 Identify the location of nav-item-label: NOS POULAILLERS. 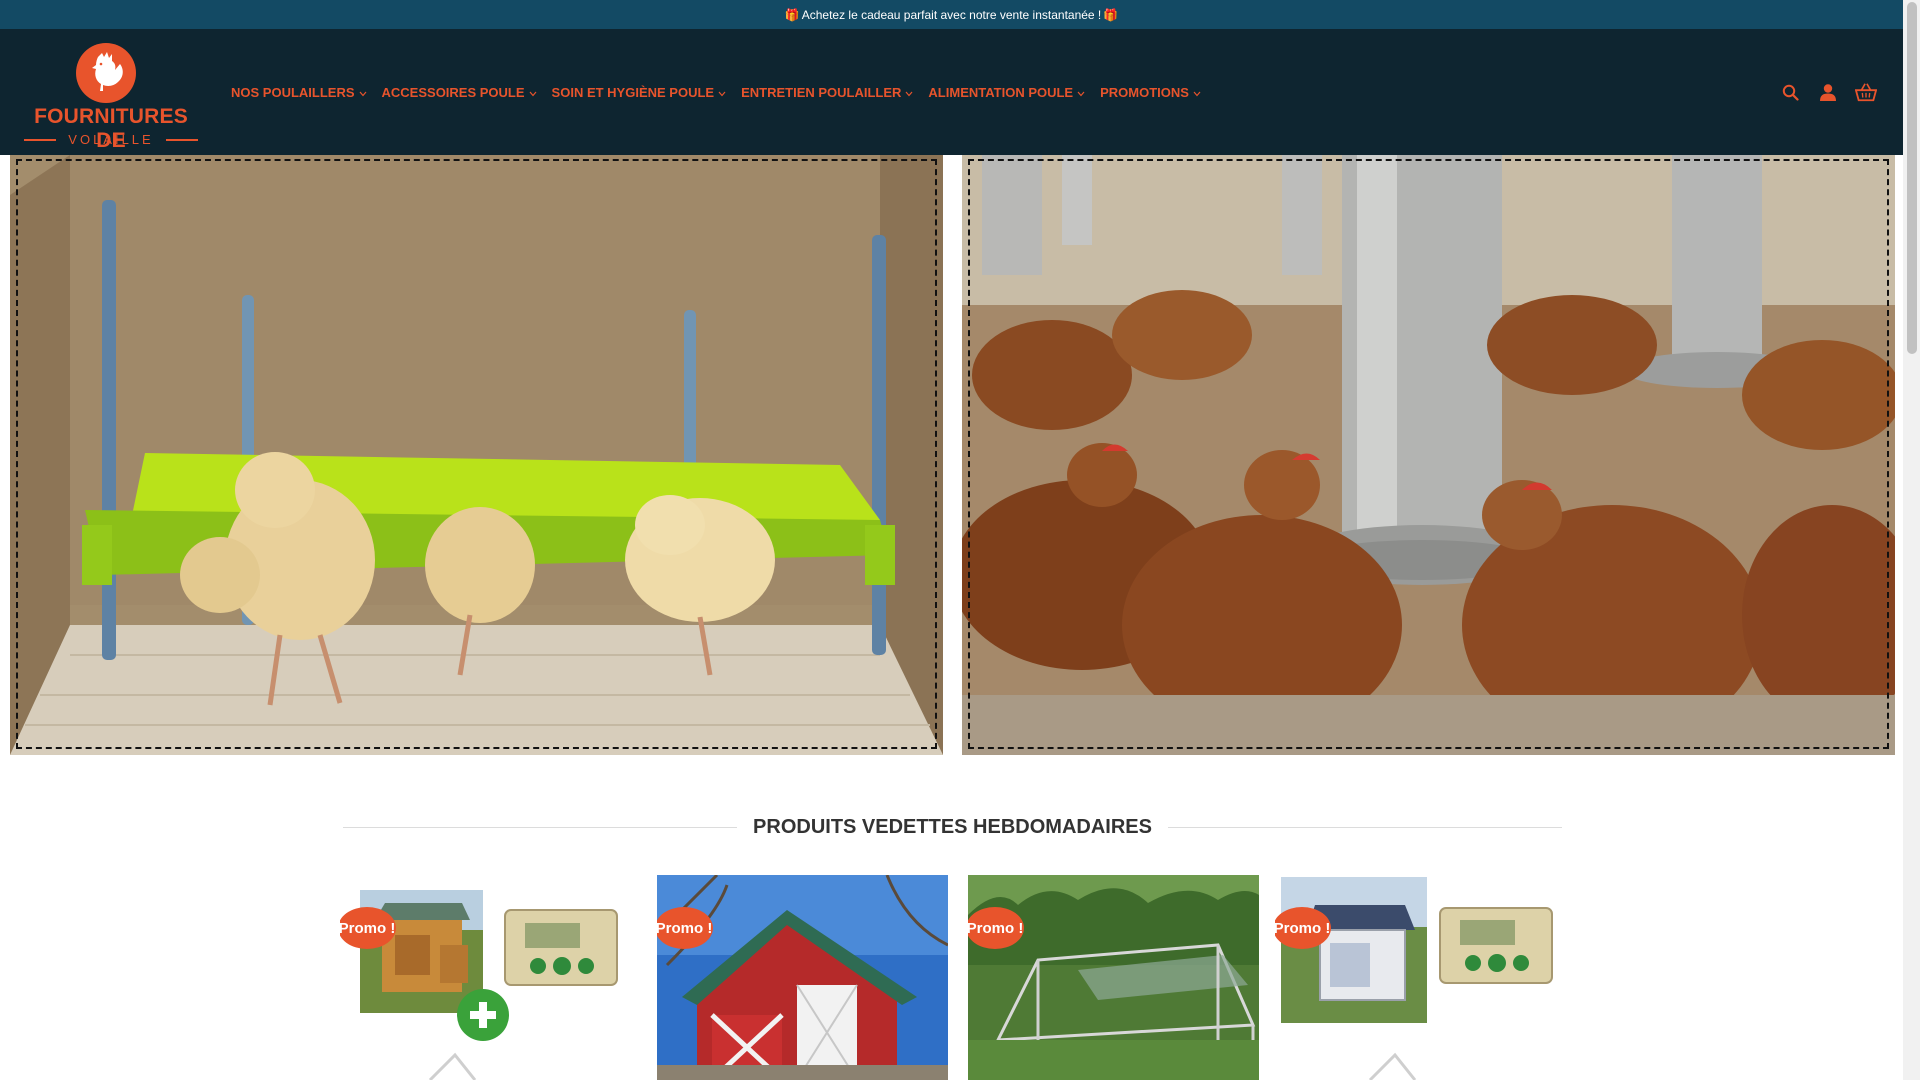
(293, 92).